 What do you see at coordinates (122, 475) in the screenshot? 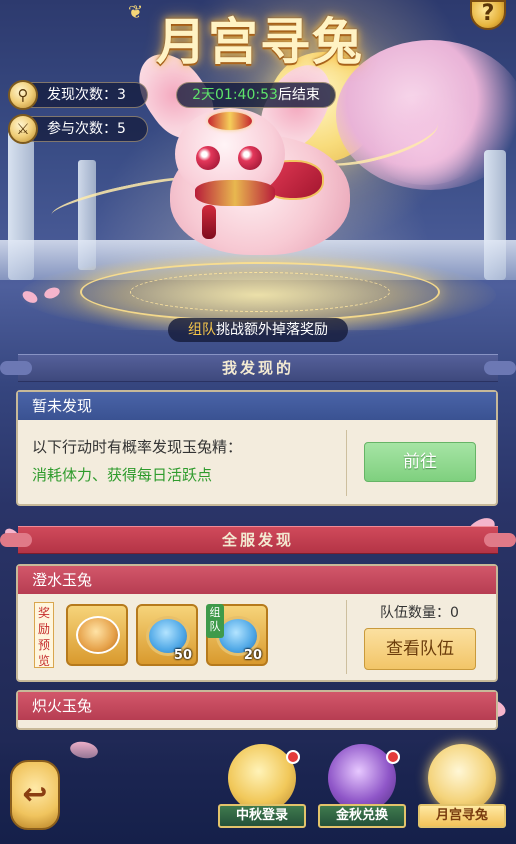
I see `discover-actions: 消耗体力、获得每日活跃点` at bounding box center [122, 475].